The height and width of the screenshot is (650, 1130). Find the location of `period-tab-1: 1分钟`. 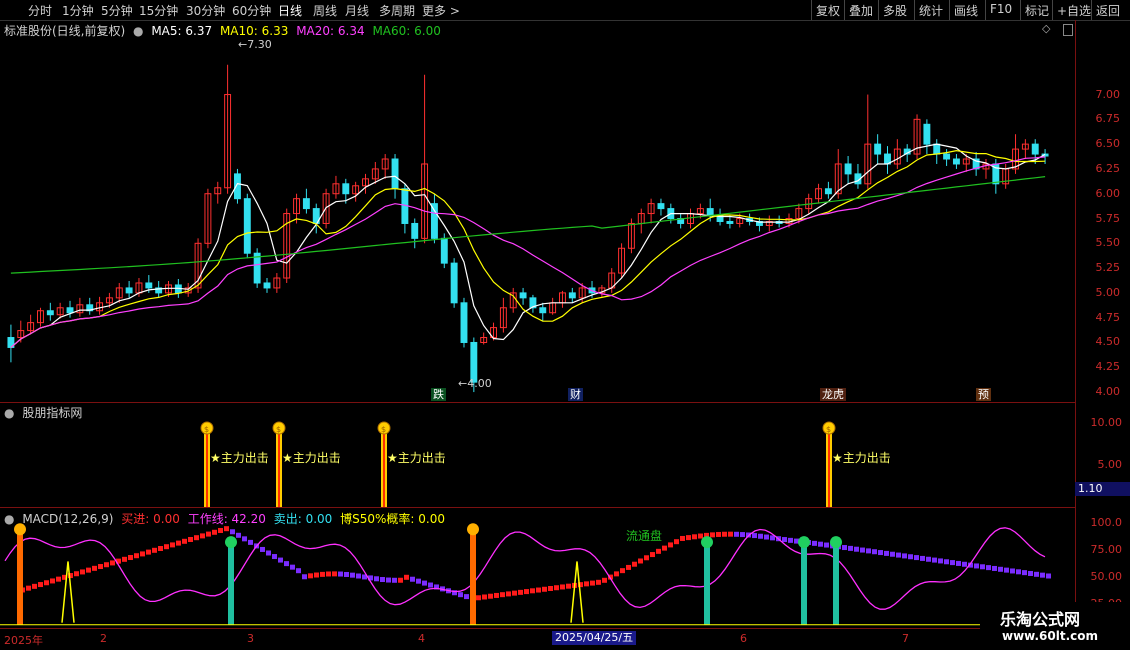

period-tab-1: 1分钟 is located at coordinates (78, 10).